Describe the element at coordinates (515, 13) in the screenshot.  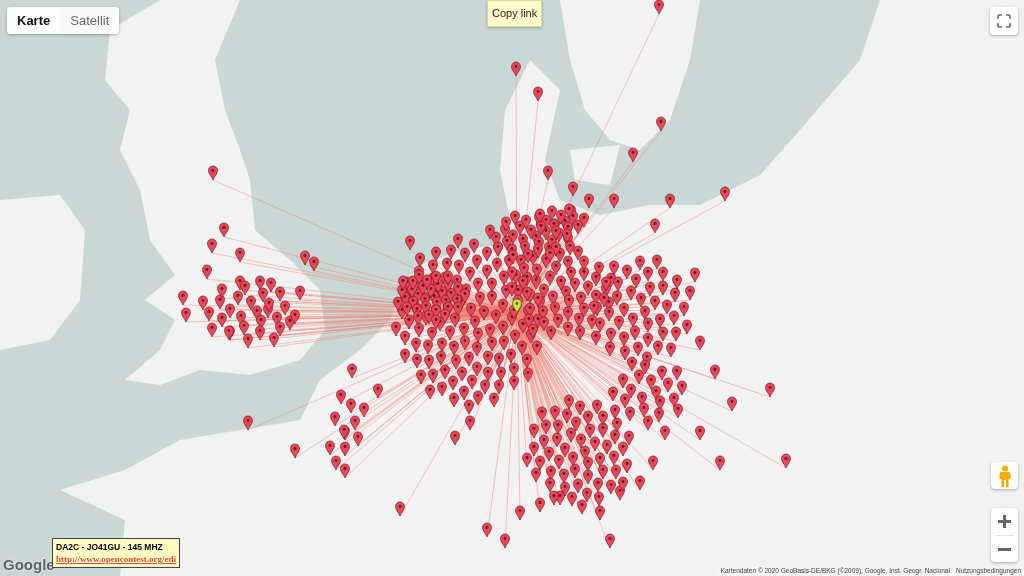
I see `copy-link-tooltip: Copy link` at that location.